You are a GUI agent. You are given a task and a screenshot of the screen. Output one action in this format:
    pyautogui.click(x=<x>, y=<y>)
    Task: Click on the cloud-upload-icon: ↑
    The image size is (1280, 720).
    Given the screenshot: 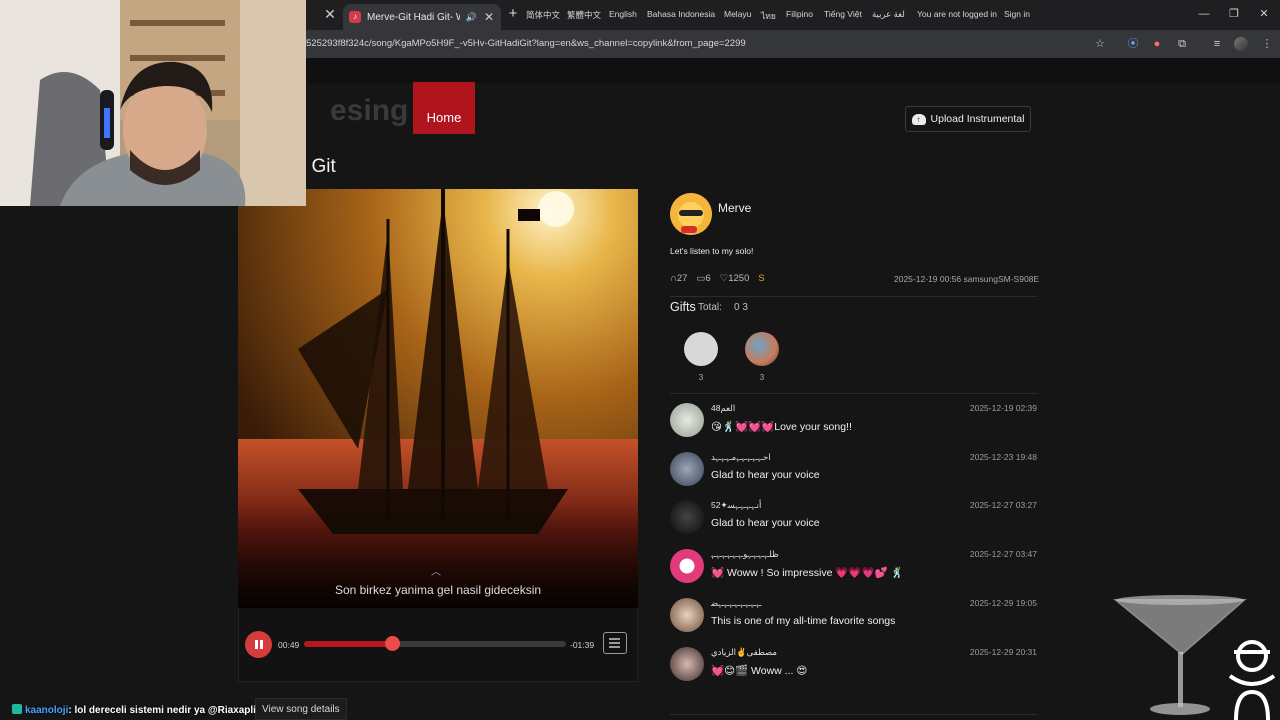 What is the action you would take?
    pyautogui.click(x=918, y=119)
    